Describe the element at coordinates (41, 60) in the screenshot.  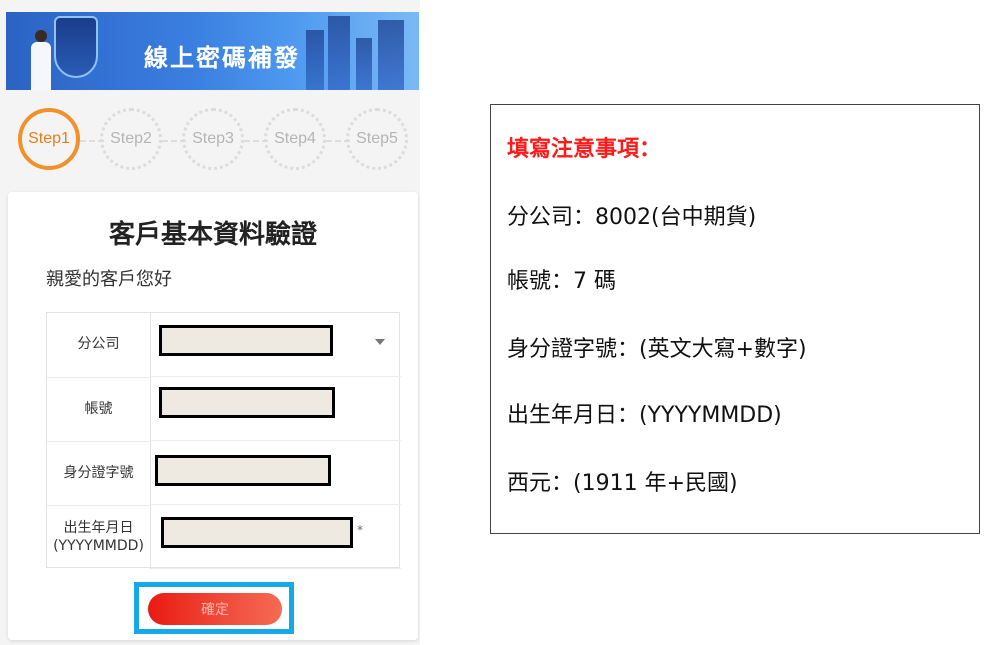
I see `person-illustration` at that location.